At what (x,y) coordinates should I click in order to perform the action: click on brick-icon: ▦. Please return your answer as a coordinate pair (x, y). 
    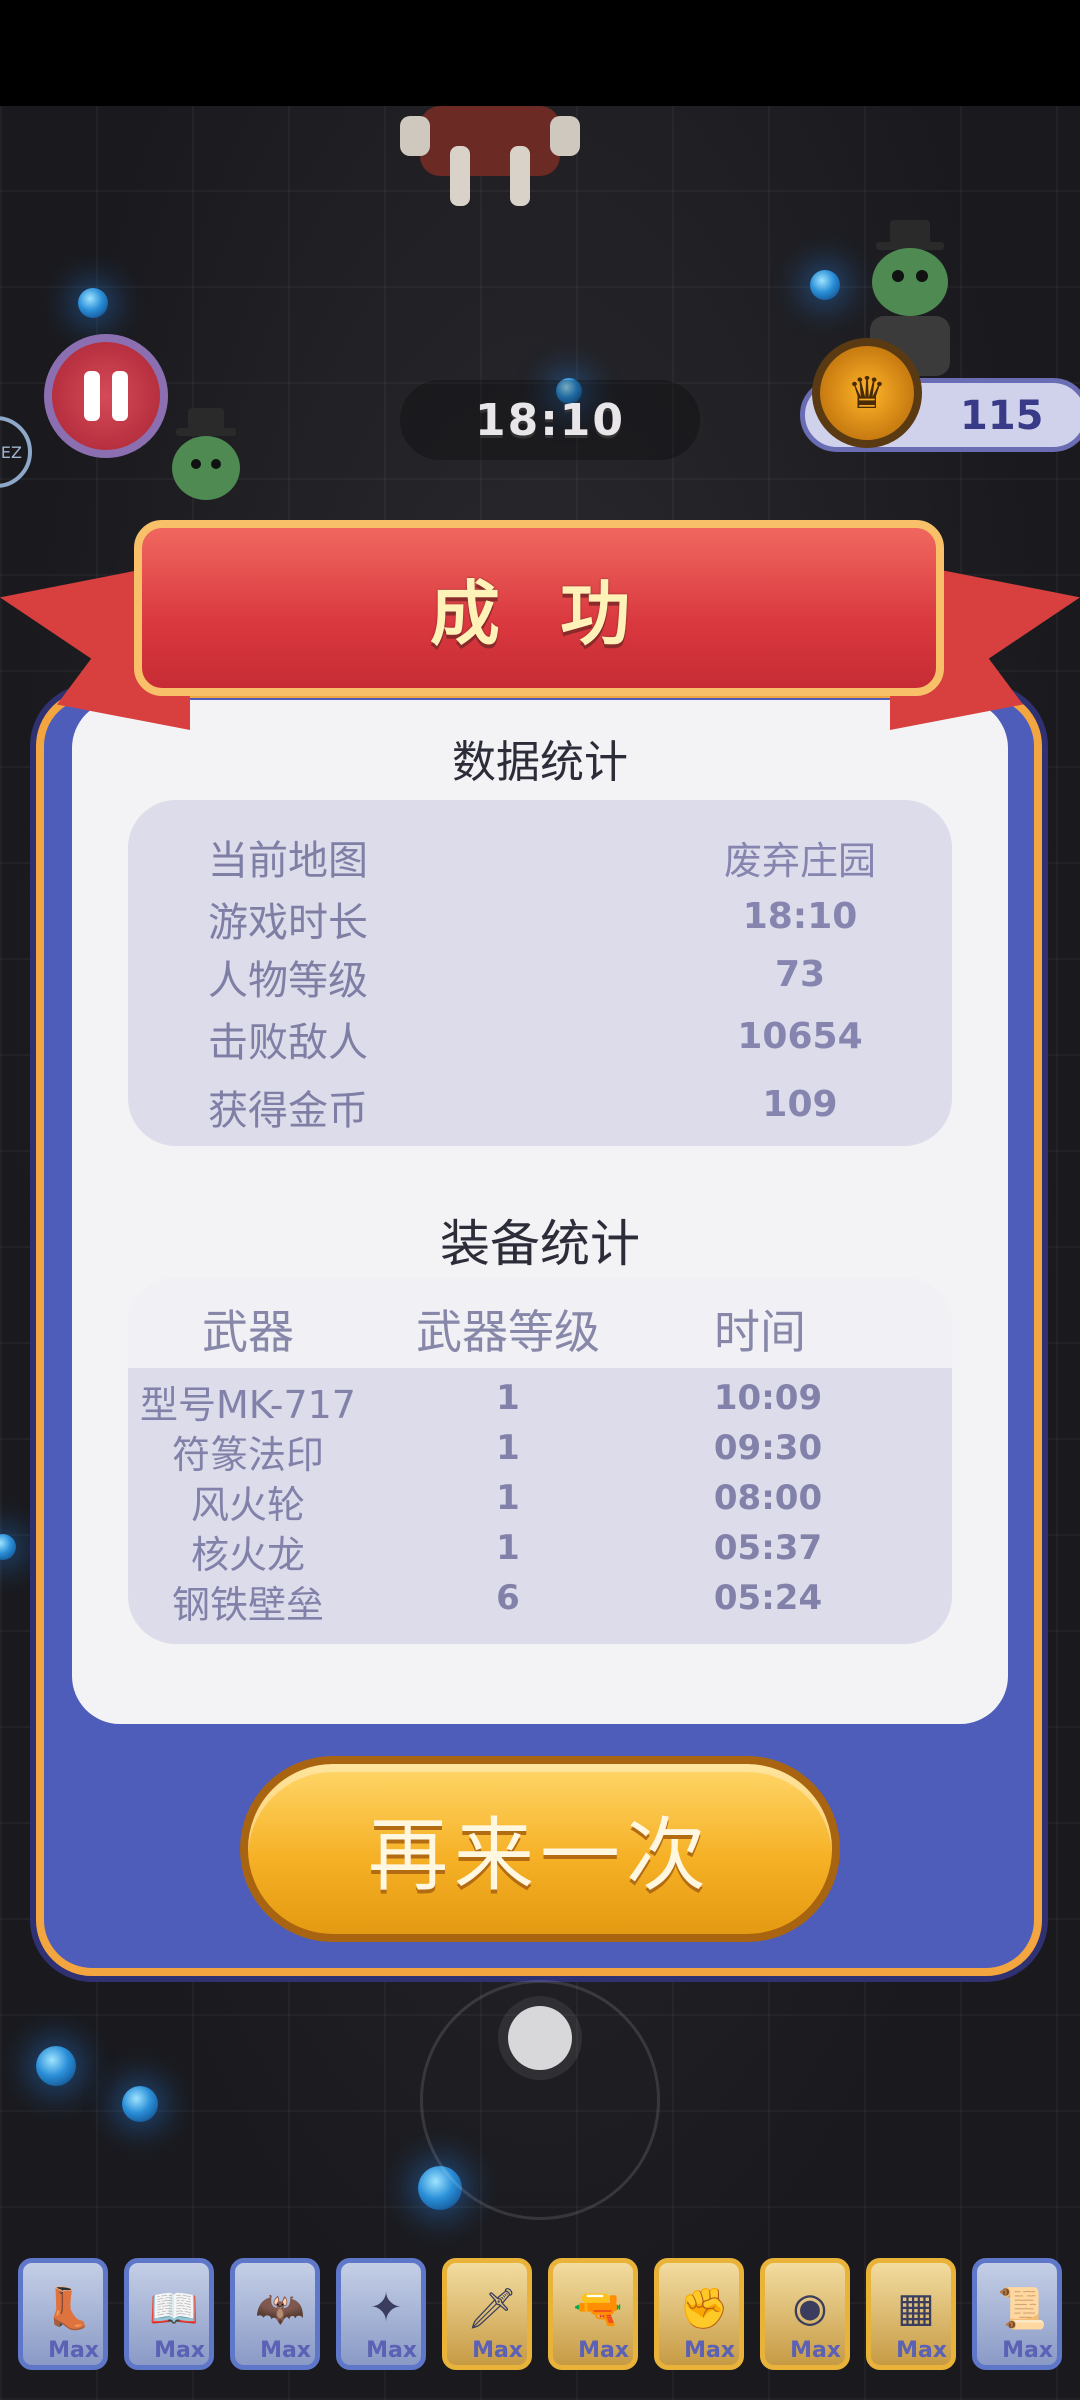
    Looking at the image, I should click on (916, 2308).